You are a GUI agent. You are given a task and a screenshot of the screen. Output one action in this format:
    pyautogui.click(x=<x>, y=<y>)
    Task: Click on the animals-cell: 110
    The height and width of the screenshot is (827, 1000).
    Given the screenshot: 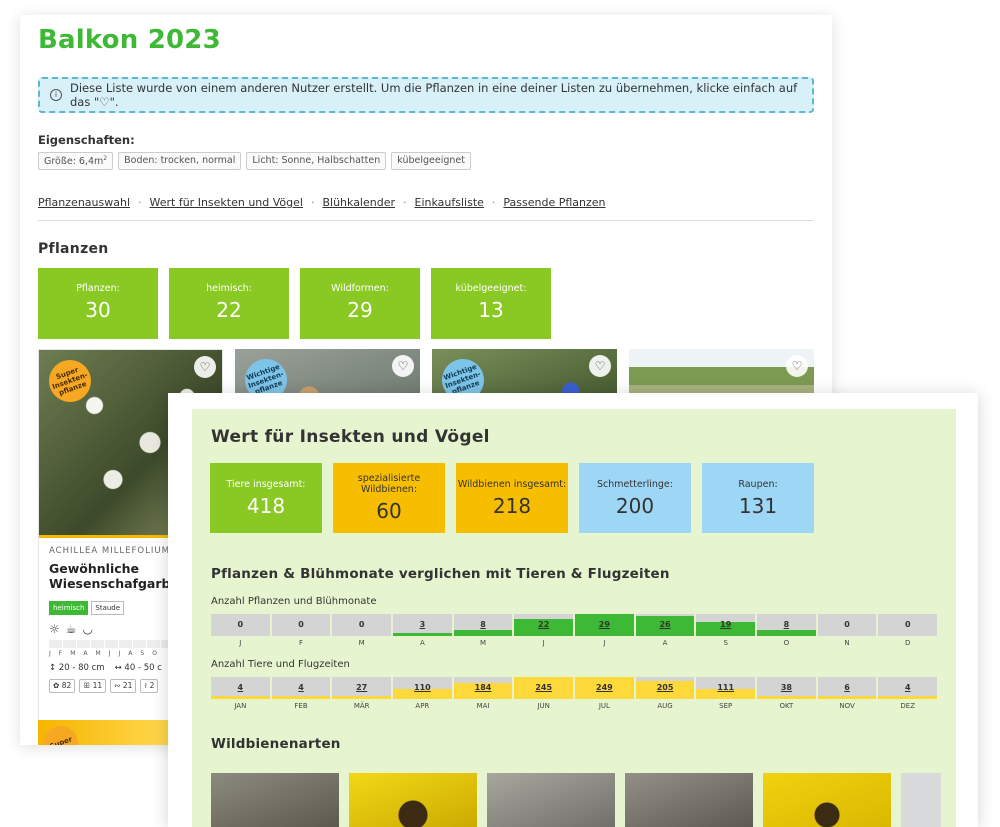 What is the action you would take?
    pyautogui.click(x=422, y=688)
    